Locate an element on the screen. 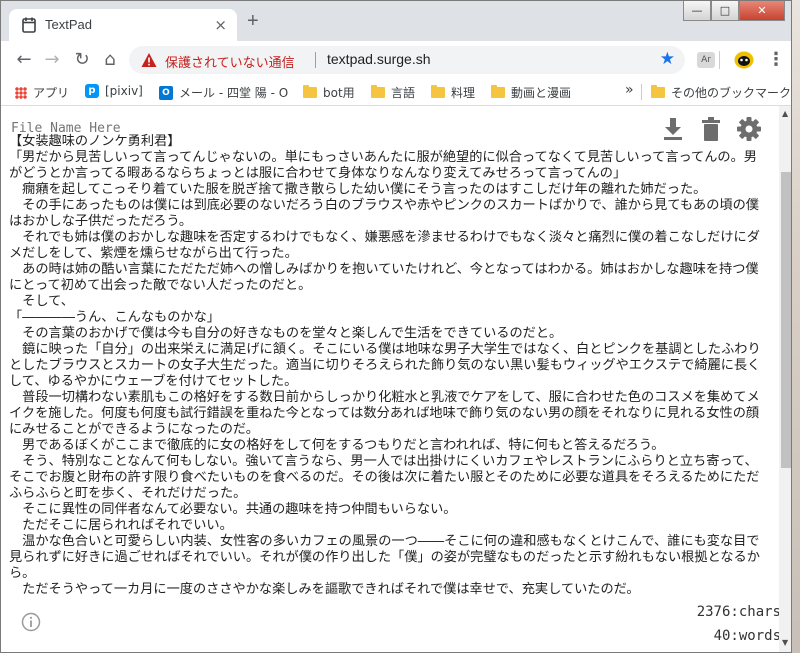 This screenshot has width=800, height=653. new-tab-button: + is located at coordinates (253, 21).